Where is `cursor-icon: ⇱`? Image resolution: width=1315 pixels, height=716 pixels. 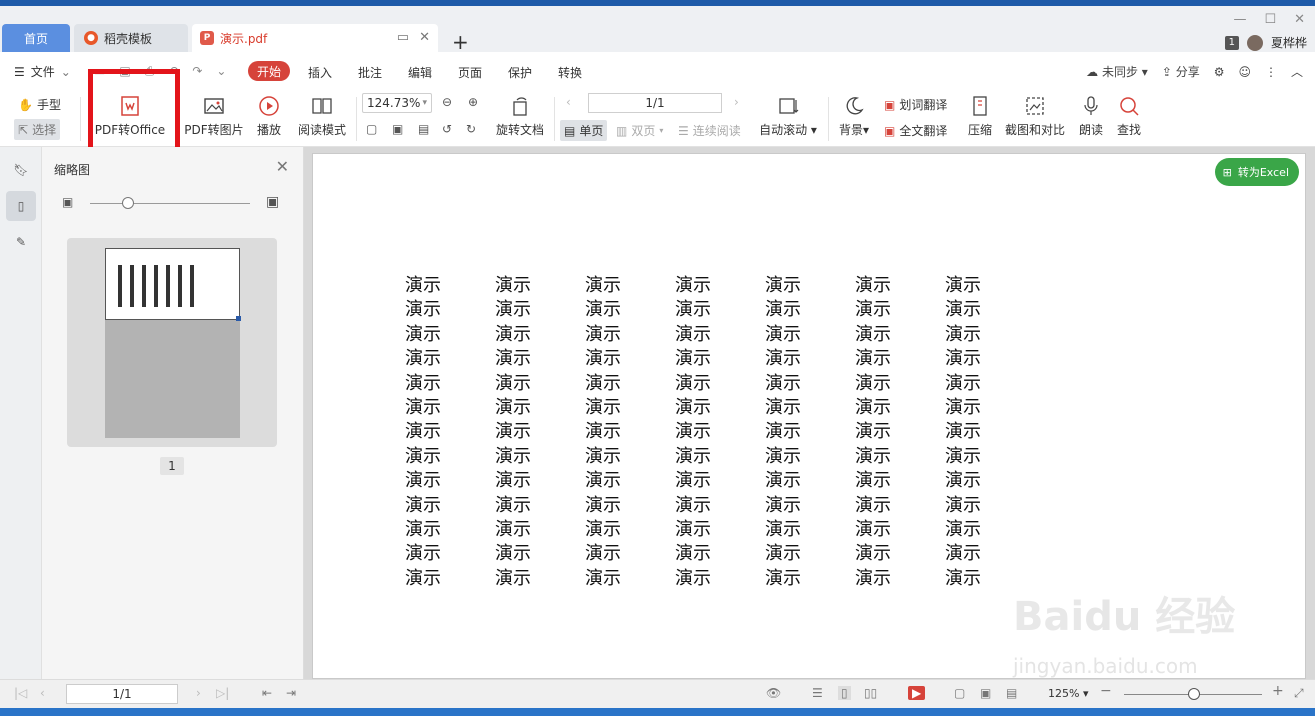 cursor-icon: ⇱ is located at coordinates (23, 129).